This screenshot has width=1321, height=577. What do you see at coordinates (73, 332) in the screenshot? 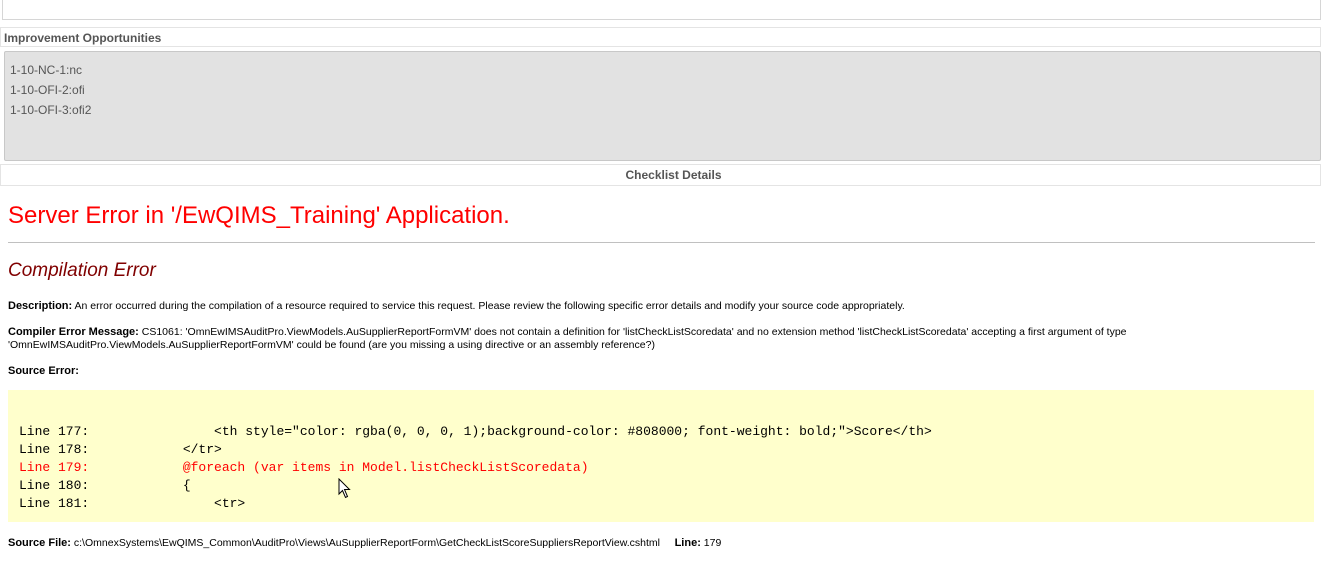
I see `compiler-error-label: Compiler Error Message:` at bounding box center [73, 332].